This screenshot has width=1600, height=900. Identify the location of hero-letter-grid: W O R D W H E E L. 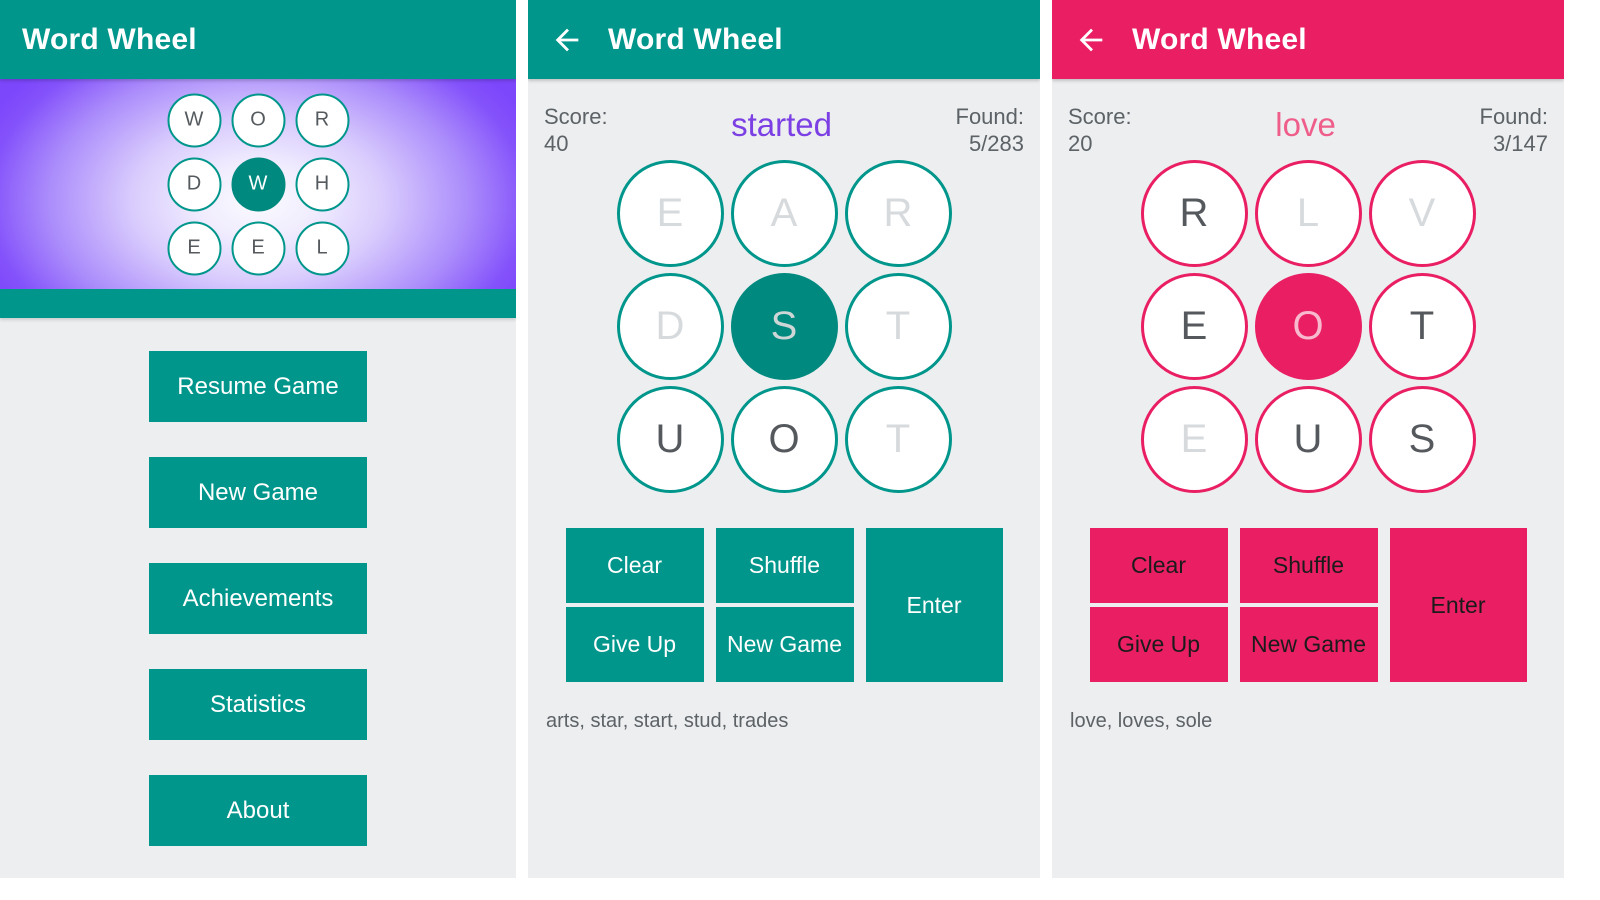
(258, 184).